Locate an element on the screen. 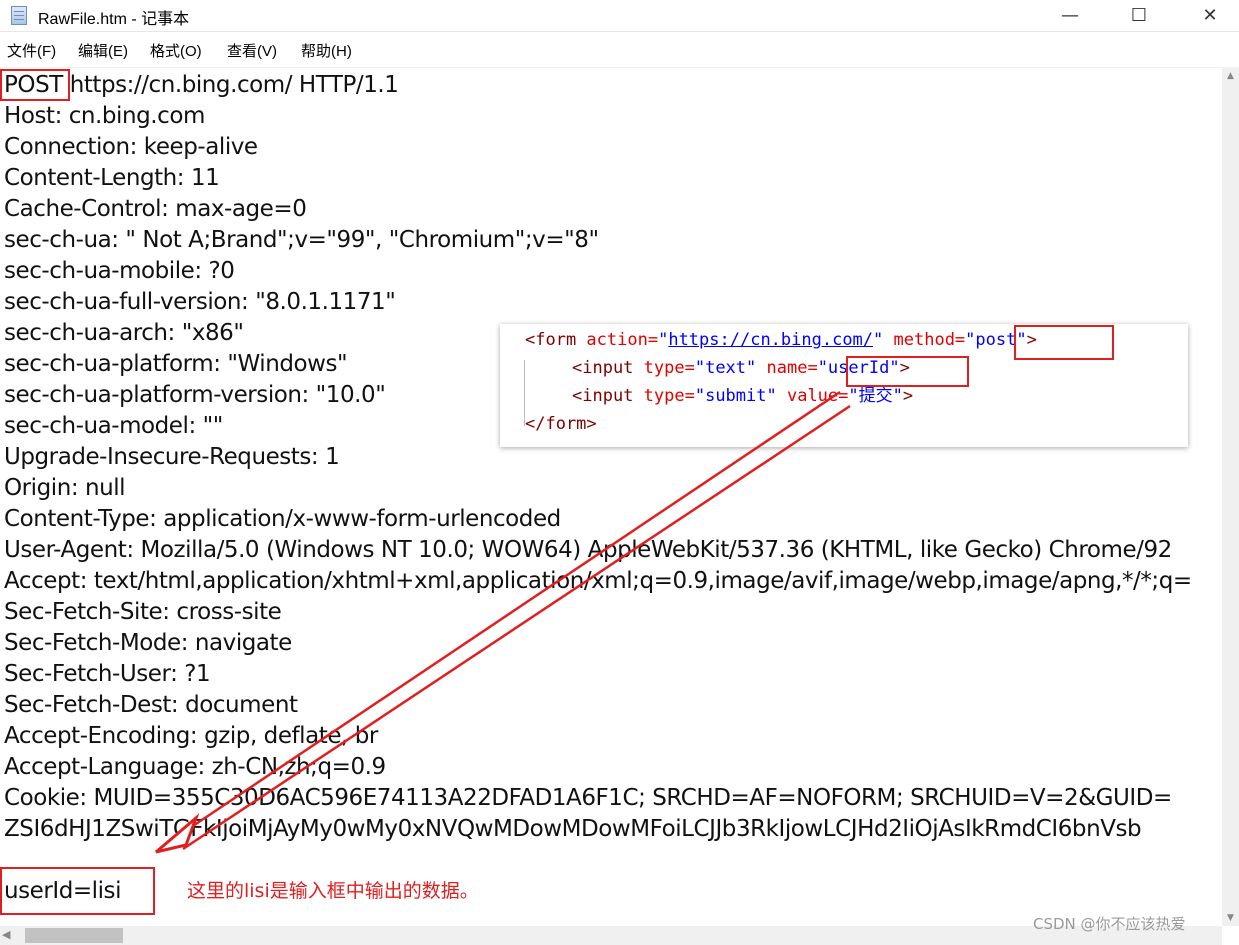 The width and height of the screenshot is (1239, 945). vertical-scrollbar: ▲ ▼ is located at coordinates (1230, 496).